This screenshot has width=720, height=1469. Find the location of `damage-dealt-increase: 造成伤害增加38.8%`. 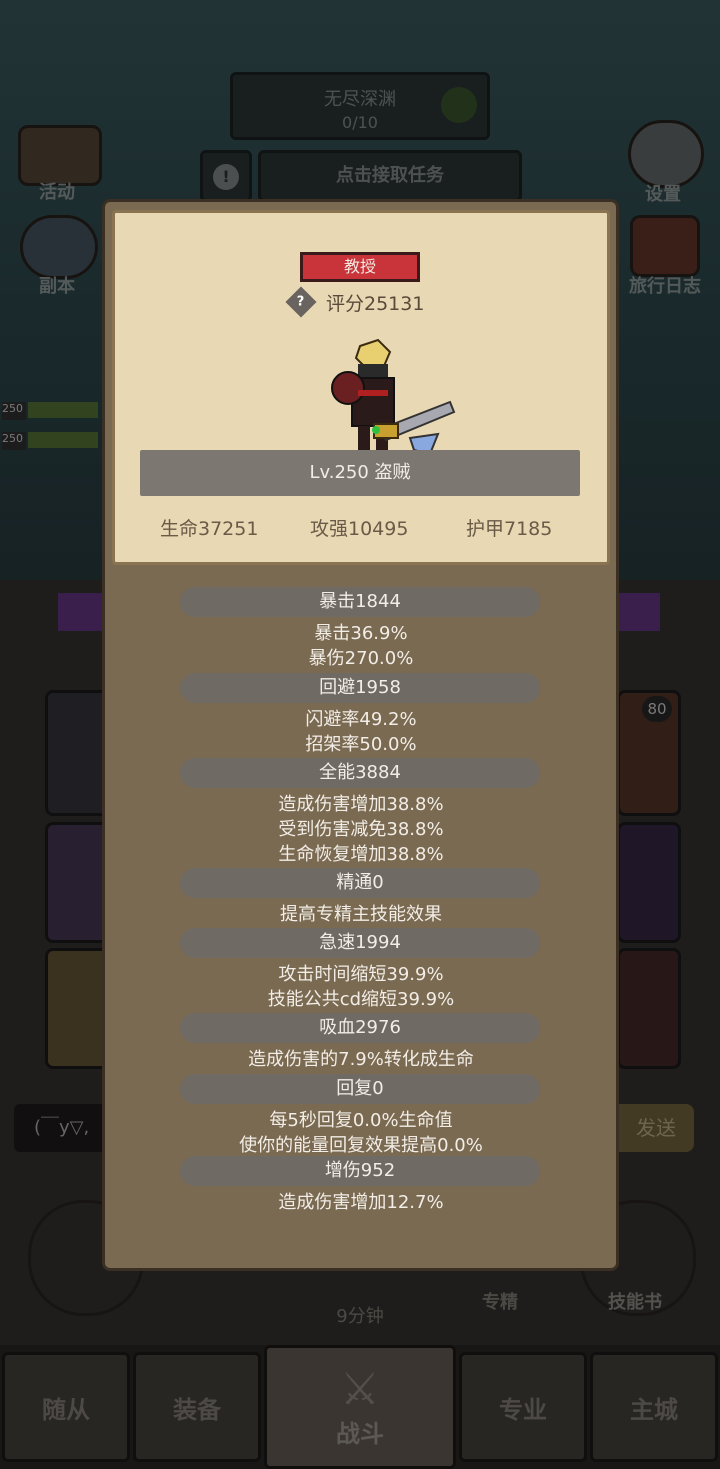

damage-dealt-increase: 造成伤害增加38.8% is located at coordinates (361, 804).